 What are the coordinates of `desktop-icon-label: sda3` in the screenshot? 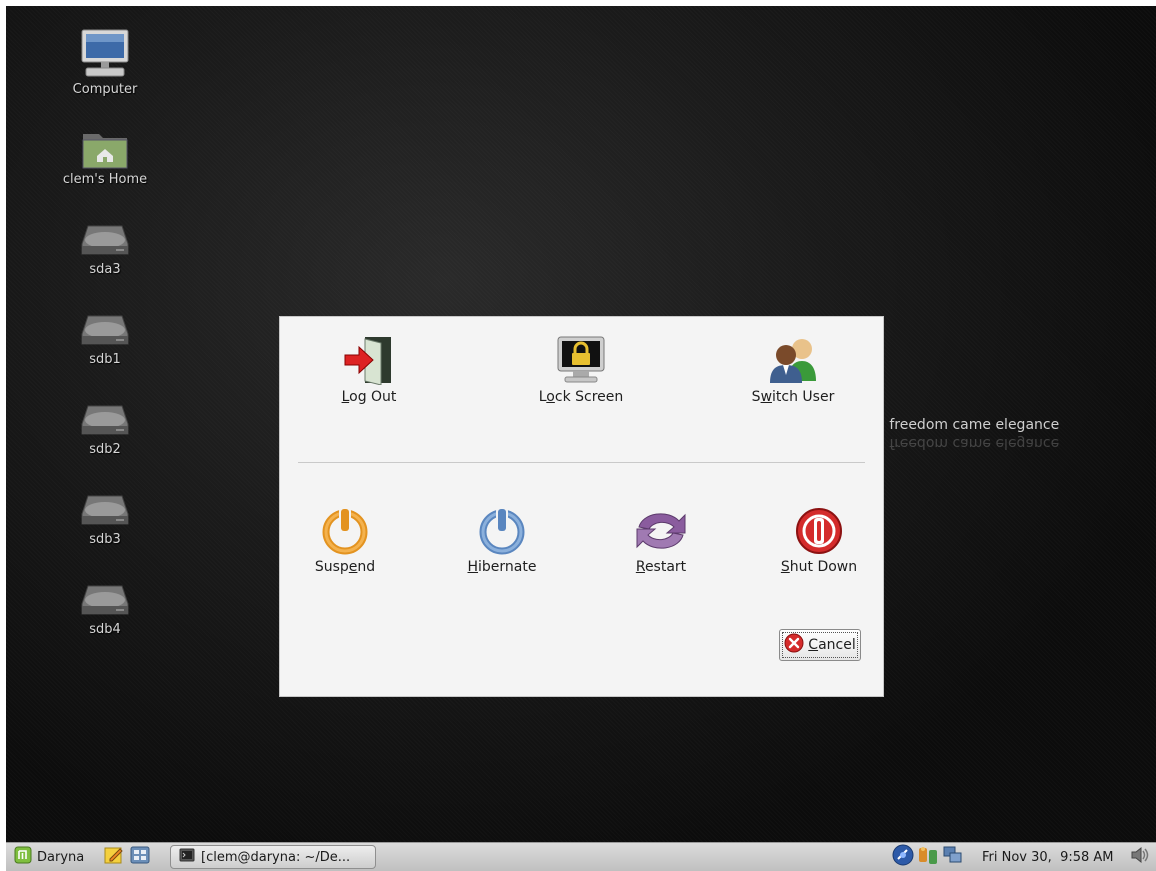 It's located at (105, 269).